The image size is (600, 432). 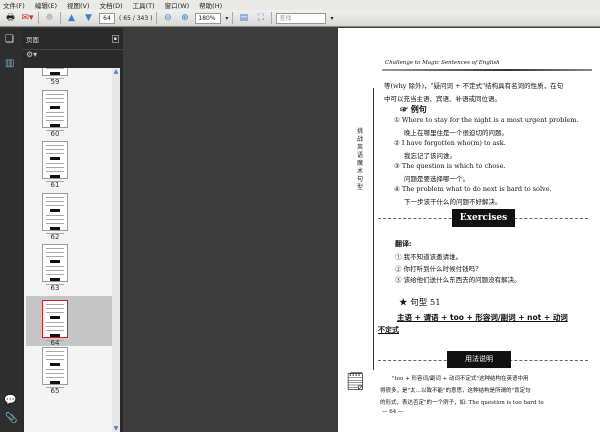 What do you see at coordinates (11, 418) in the screenshot?
I see `attachment-icon: 📎` at bounding box center [11, 418].